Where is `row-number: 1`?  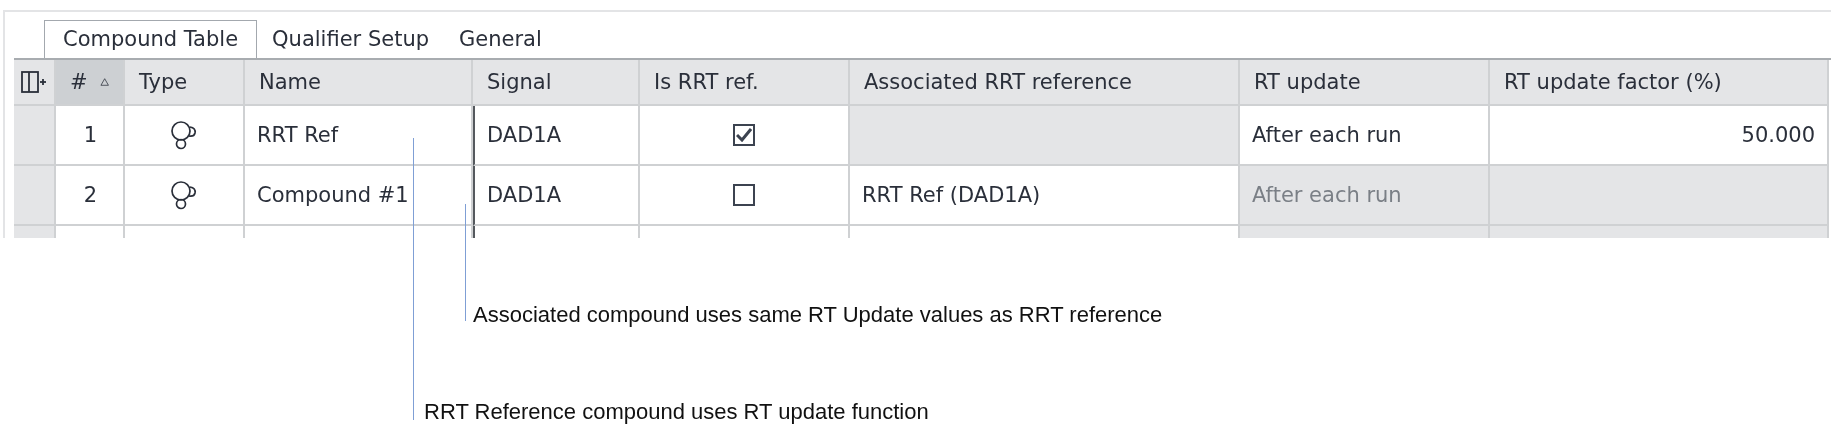
row-number: 1 is located at coordinates (90, 136).